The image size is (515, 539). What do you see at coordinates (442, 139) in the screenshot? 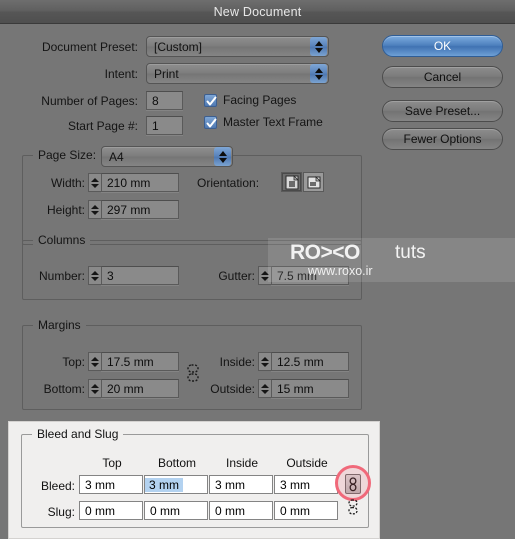
I see `fewer-options-button: Fewer Options` at bounding box center [442, 139].